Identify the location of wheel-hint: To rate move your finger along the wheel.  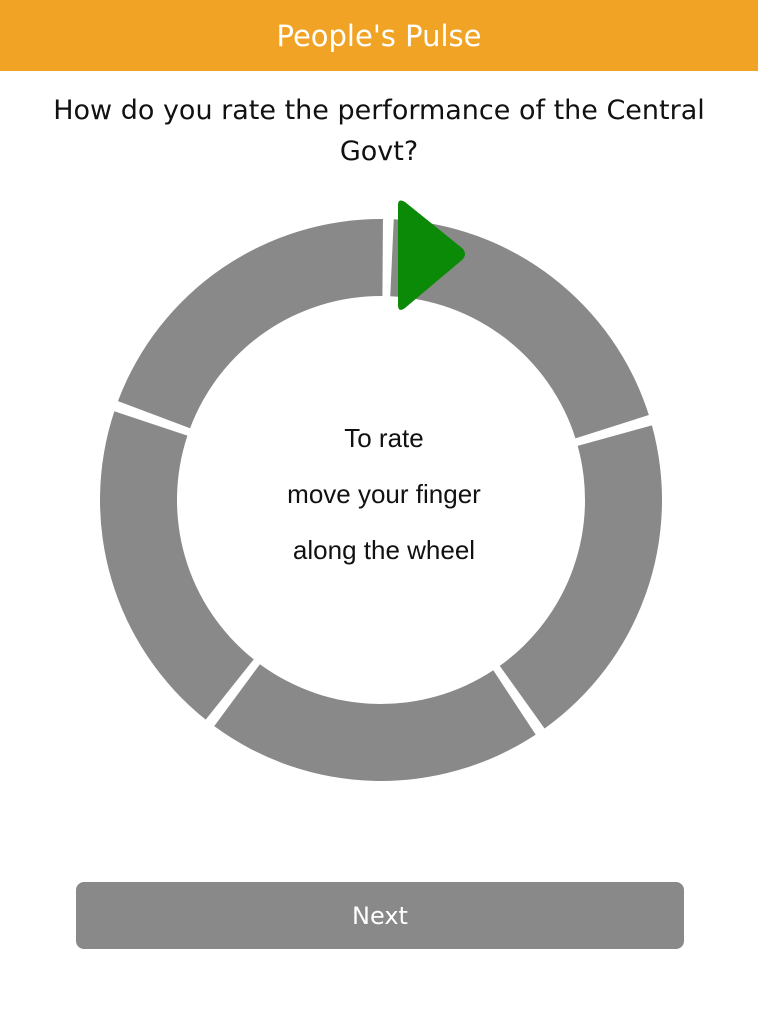
(384, 494).